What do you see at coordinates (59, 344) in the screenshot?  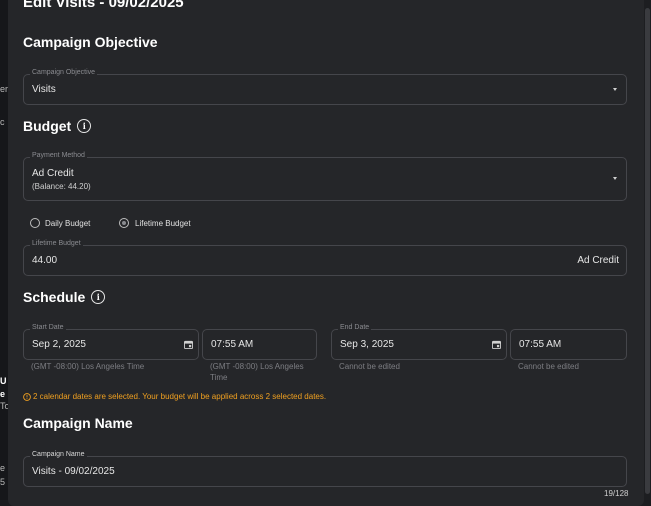 I see `field-value: Sep 2, 2025` at bounding box center [59, 344].